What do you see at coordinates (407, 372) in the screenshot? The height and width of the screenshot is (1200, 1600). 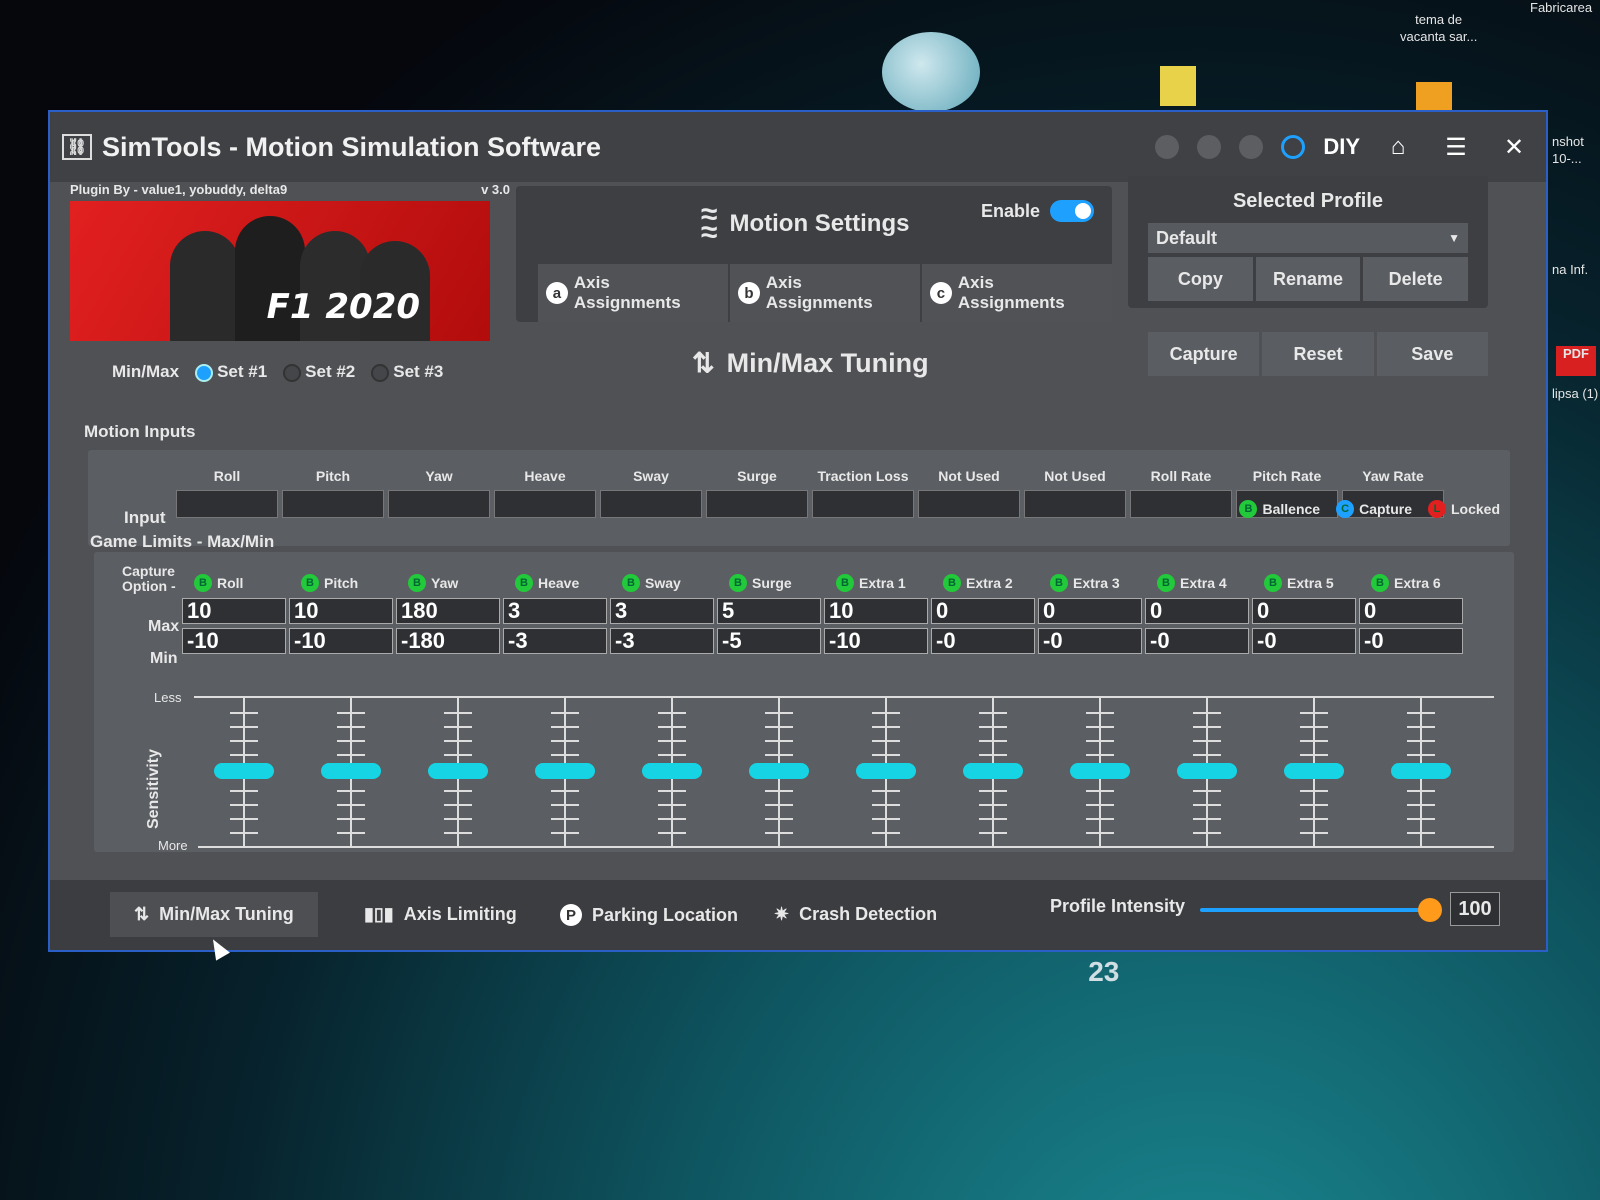 I see `set-3-radio: Set #3` at bounding box center [407, 372].